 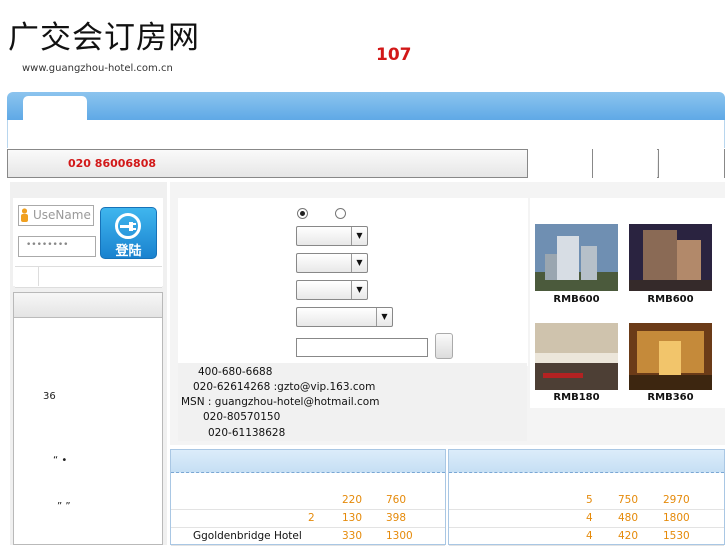 What do you see at coordinates (352, 500) in the screenshot?
I see `hotel-price-low: 220` at bounding box center [352, 500].